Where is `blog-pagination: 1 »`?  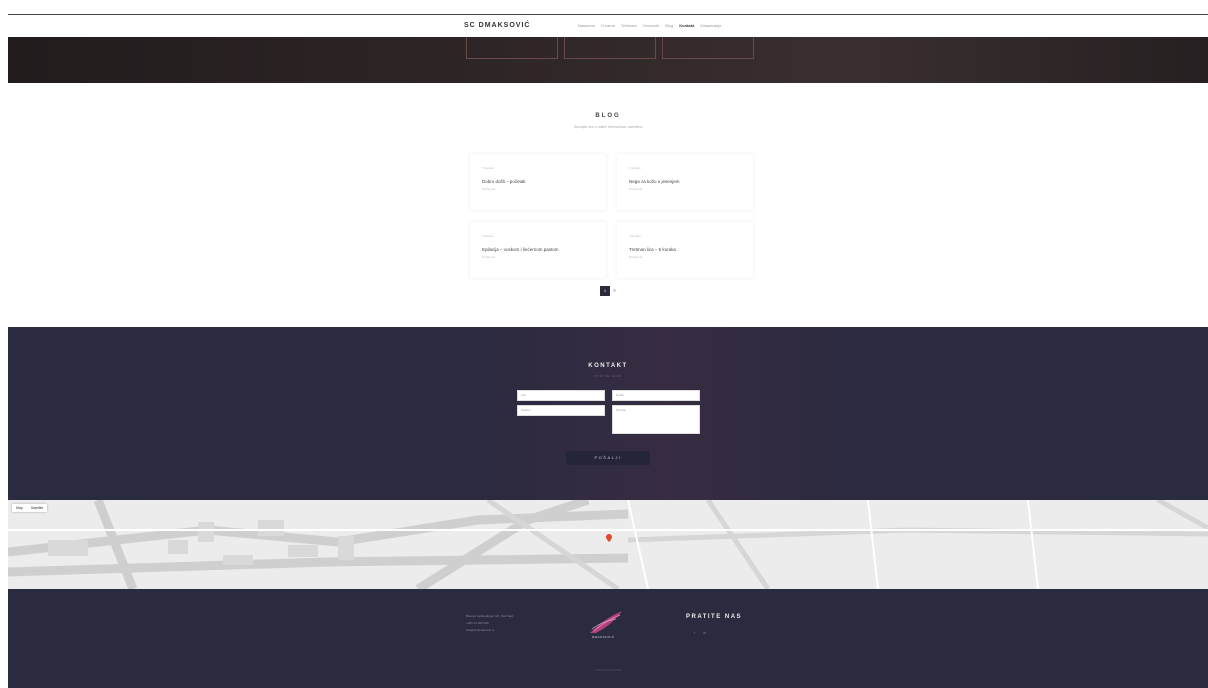
blog-pagination: 1 » is located at coordinates (608, 291).